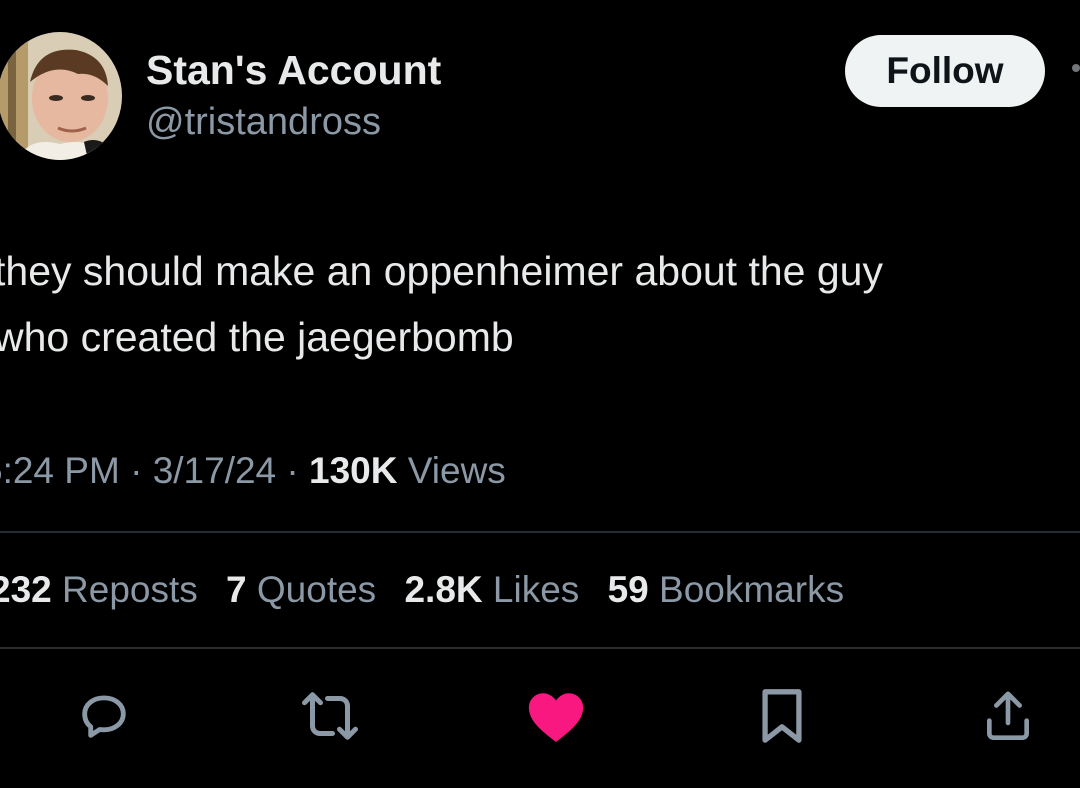  I want to click on share-button, so click(1008, 716).